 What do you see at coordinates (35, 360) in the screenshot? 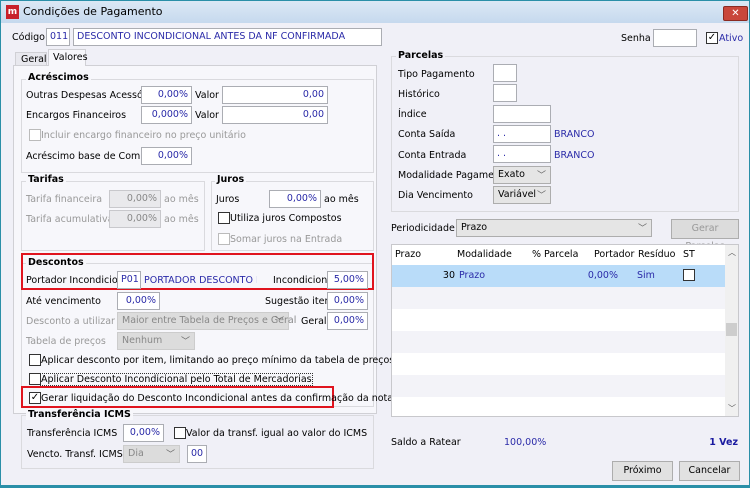
I see `aplicar-item-checkbox` at bounding box center [35, 360].